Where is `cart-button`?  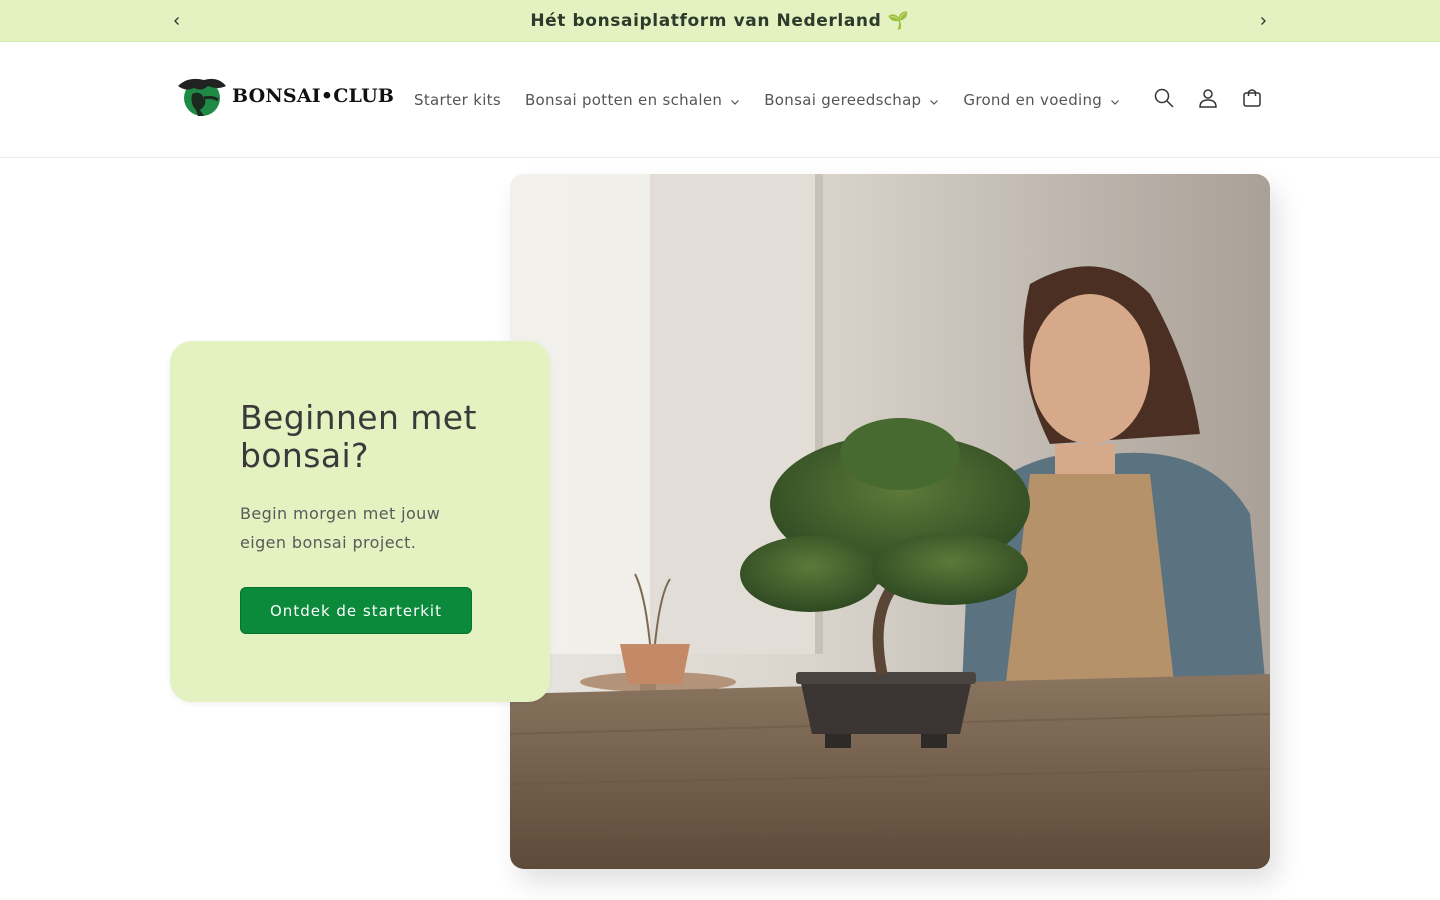
cart-button is located at coordinates (1252, 98).